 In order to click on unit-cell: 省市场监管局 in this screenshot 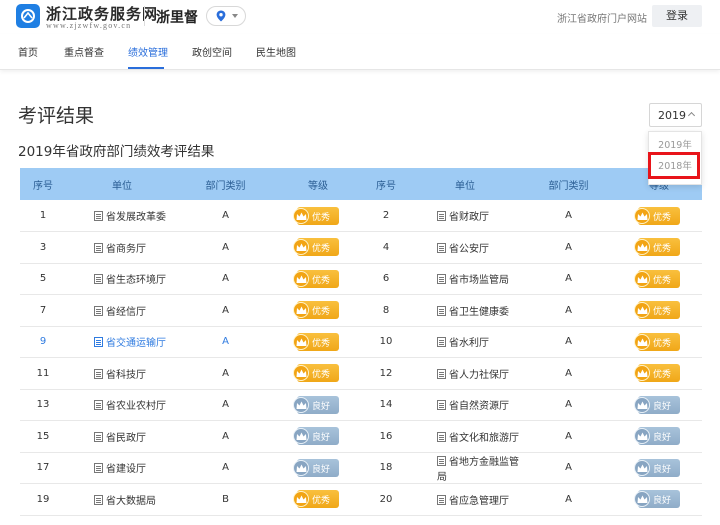, I will do `click(465, 279)`.